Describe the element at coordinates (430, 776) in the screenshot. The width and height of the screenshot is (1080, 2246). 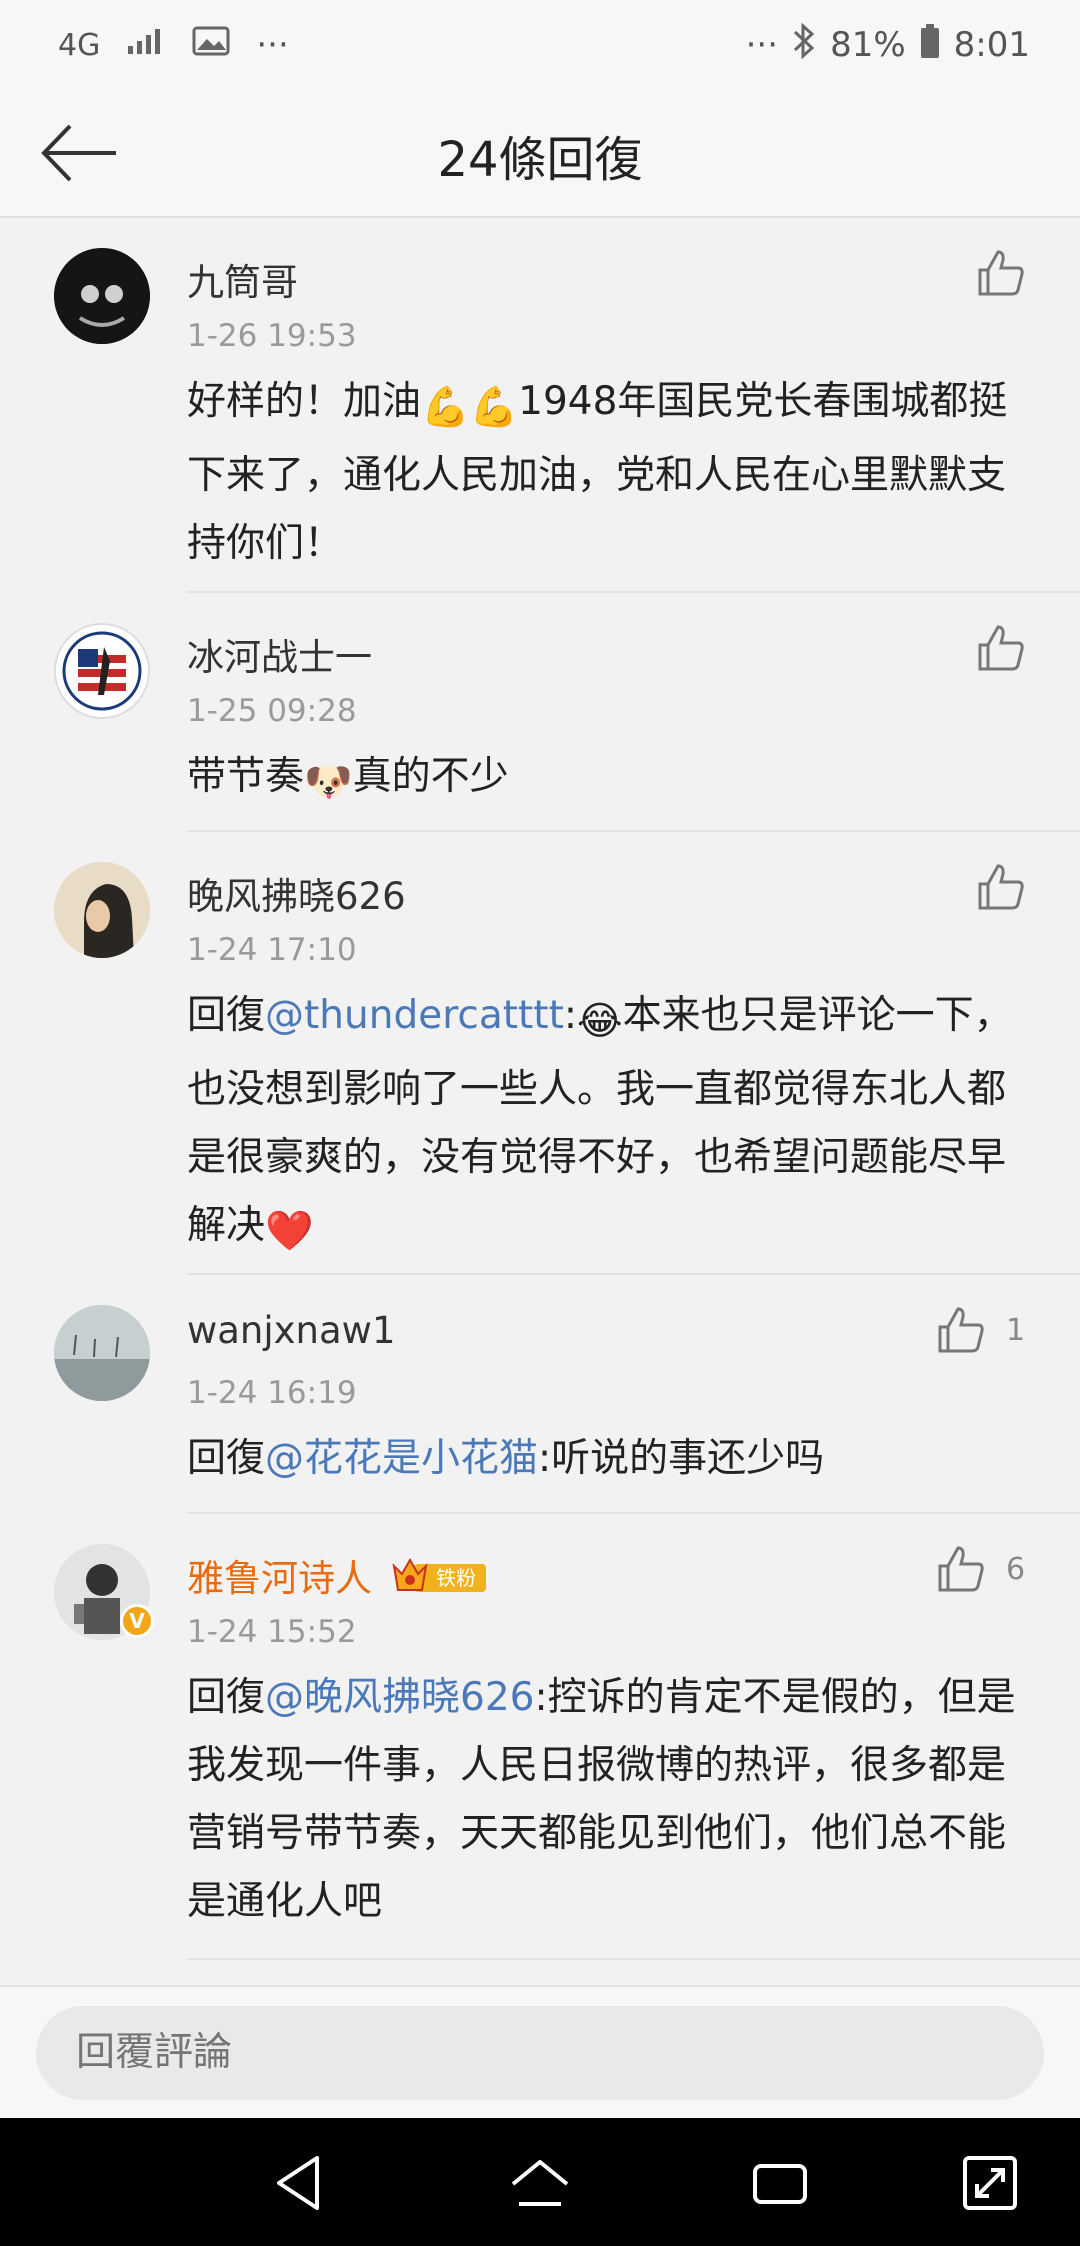
I see `text-segment: 真的不少` at that location.